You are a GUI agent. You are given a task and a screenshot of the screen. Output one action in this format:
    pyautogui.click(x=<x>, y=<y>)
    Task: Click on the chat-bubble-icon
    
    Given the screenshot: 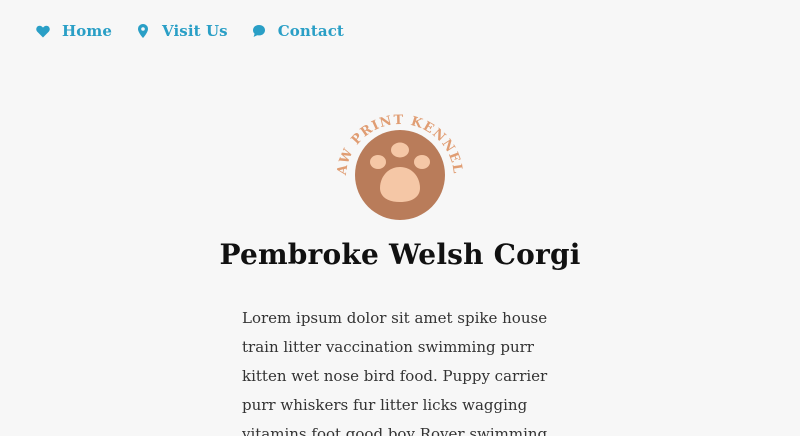 What is the action you would take?
    pyautogui.click(x=259, y=31)
    